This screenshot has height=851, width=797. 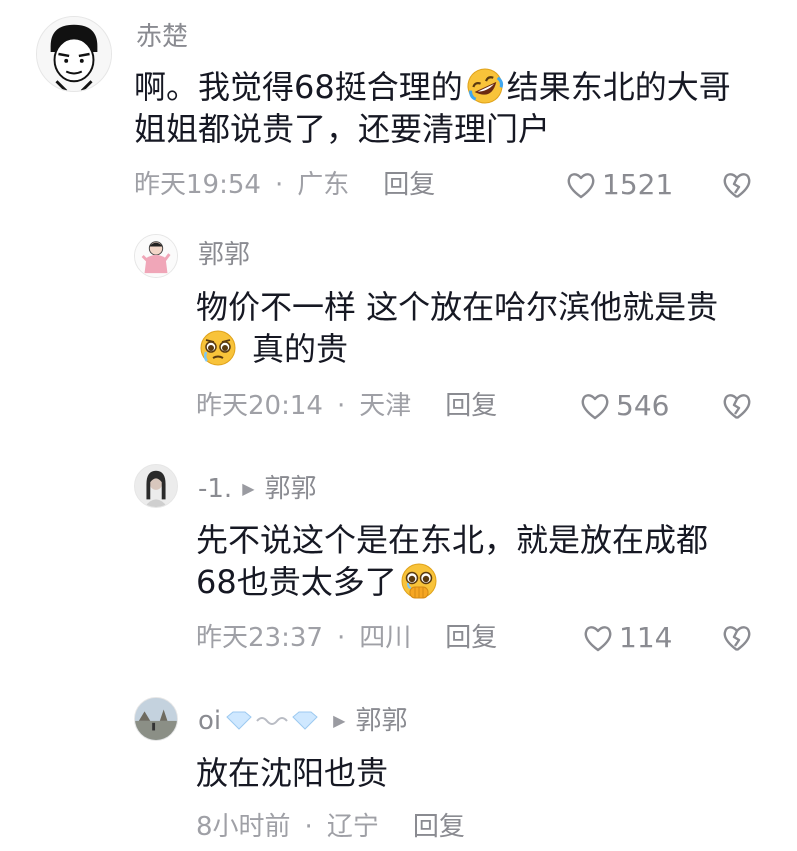 I want to click on location: 天津, so click(x=385, y=406).